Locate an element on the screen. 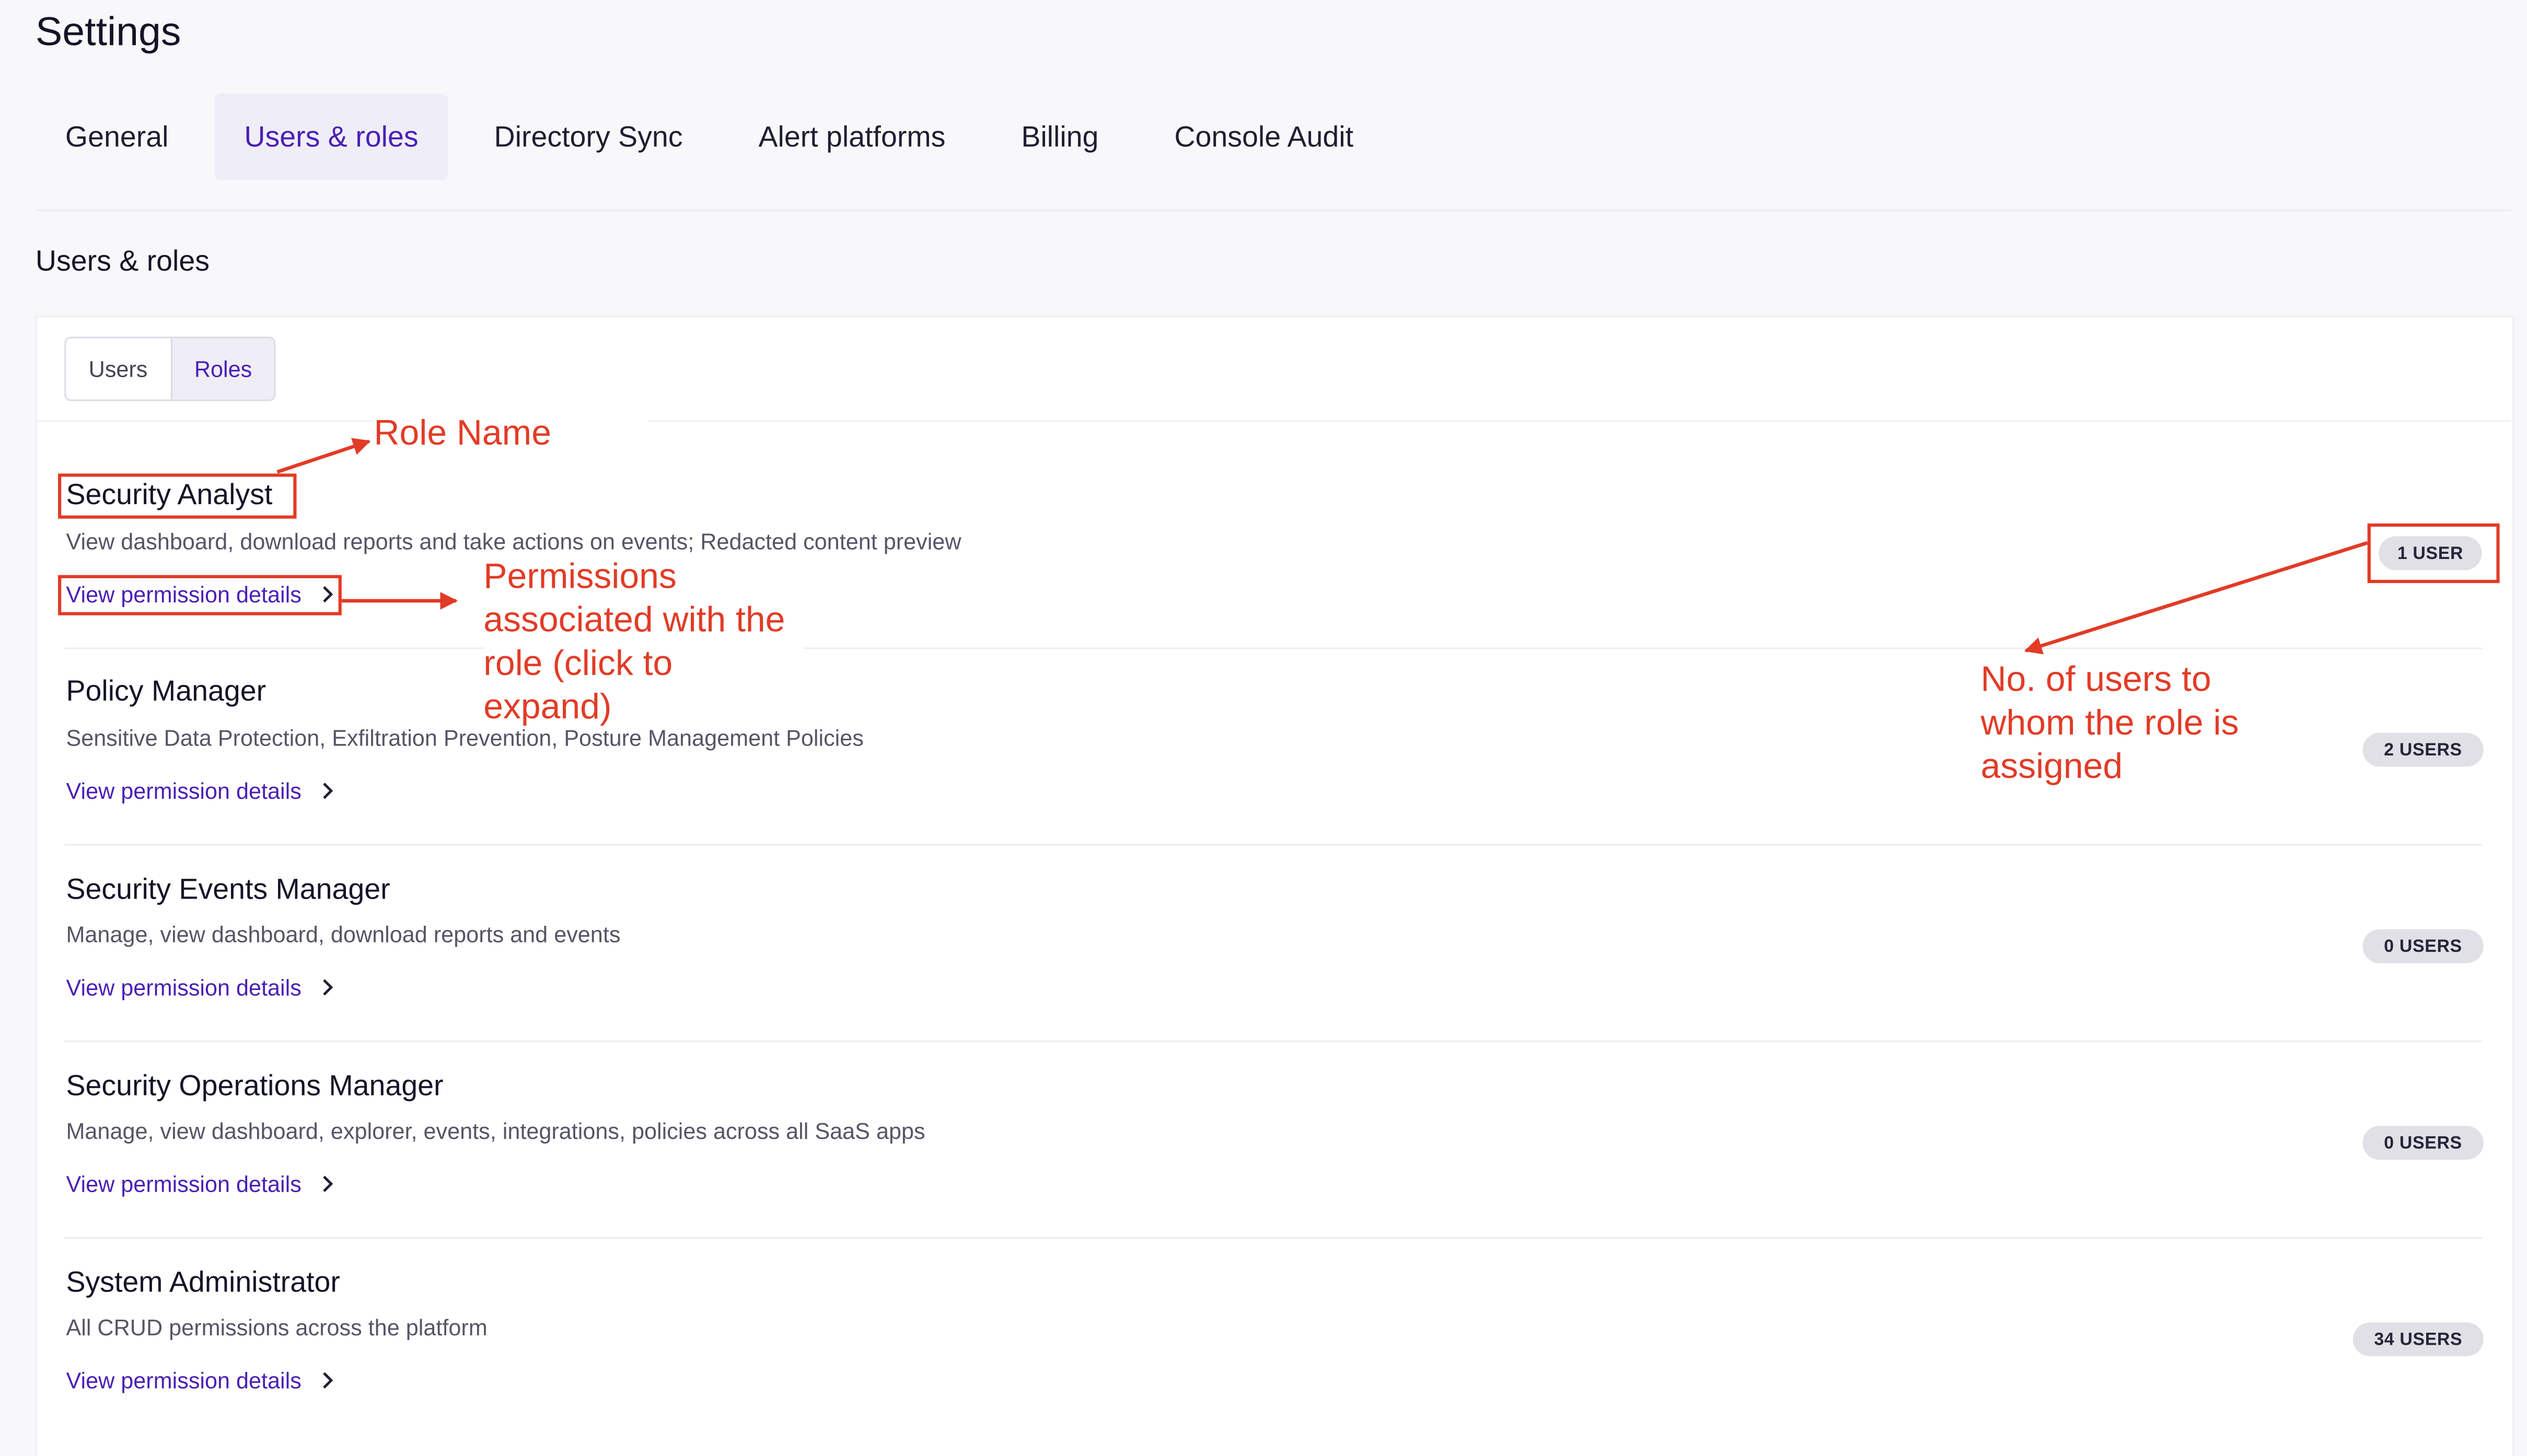  role-name: Policy Manager is located at coordinates (166, 691).